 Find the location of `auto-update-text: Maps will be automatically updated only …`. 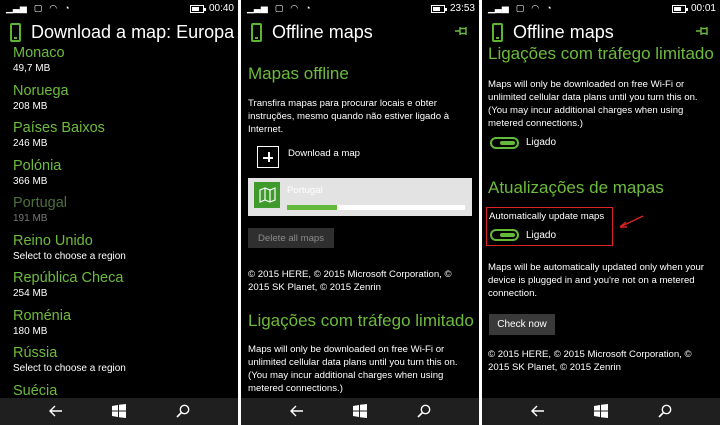

auto-update-text: Maps will be automatically updated only … is located at coordinates (596, 280).